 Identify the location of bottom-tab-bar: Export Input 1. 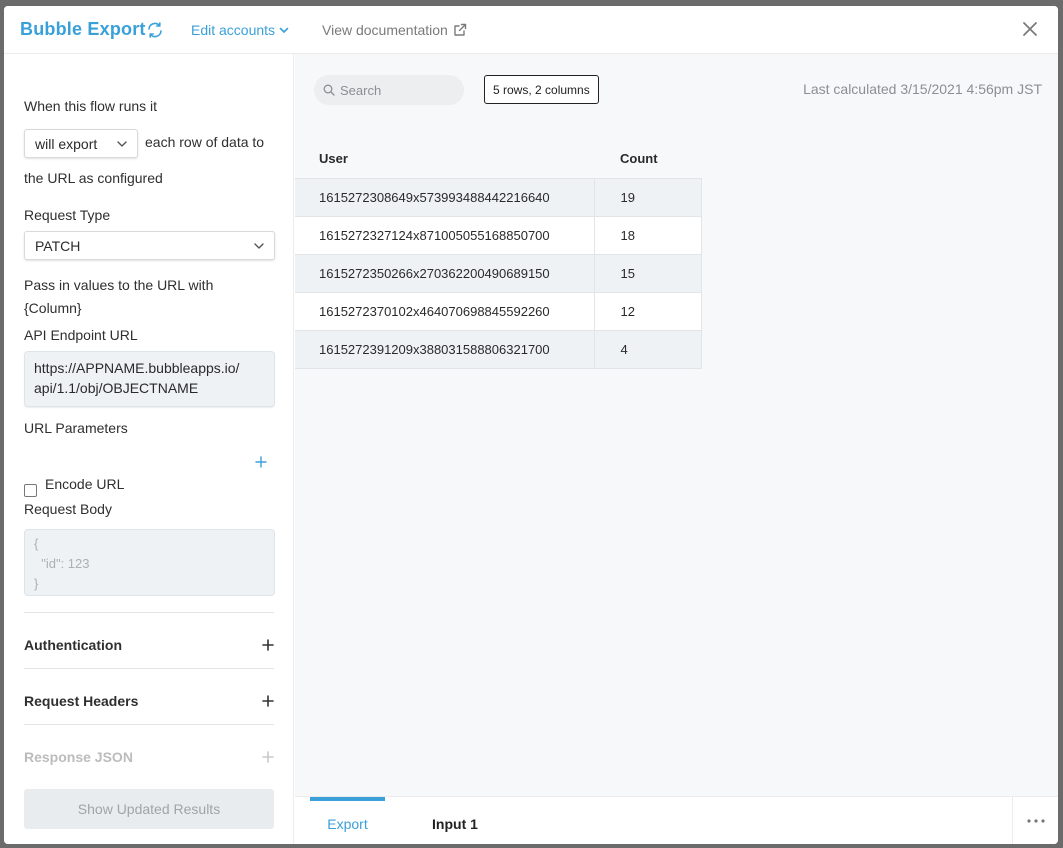
(676, 820).